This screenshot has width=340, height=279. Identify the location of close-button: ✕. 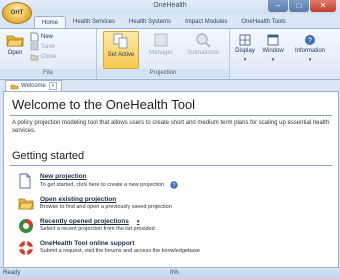
(323, 6).